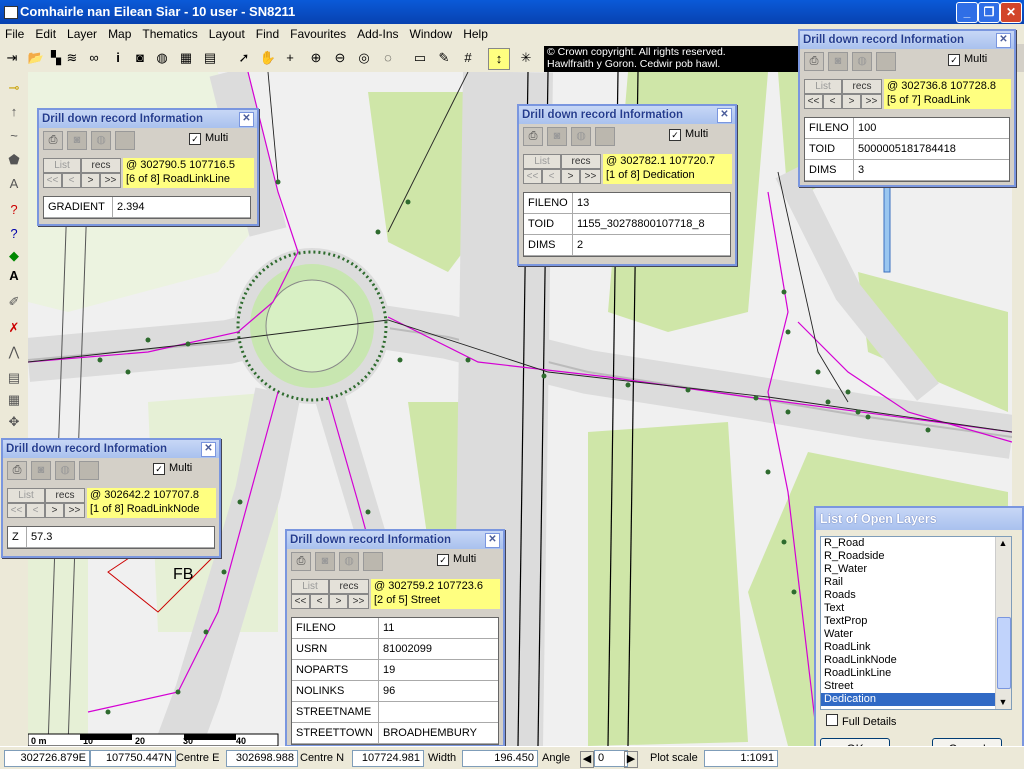  Describe the element at coordinates (916, 699) in the screenshot. I see `list-item-selected: Dedication` at that location.